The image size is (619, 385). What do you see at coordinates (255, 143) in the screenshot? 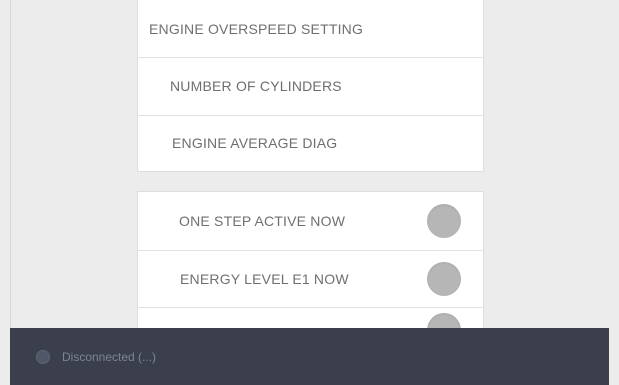
I see `settings-item-label: ENGINE AVERAGE DIAG` at bounding box center [255, 143].